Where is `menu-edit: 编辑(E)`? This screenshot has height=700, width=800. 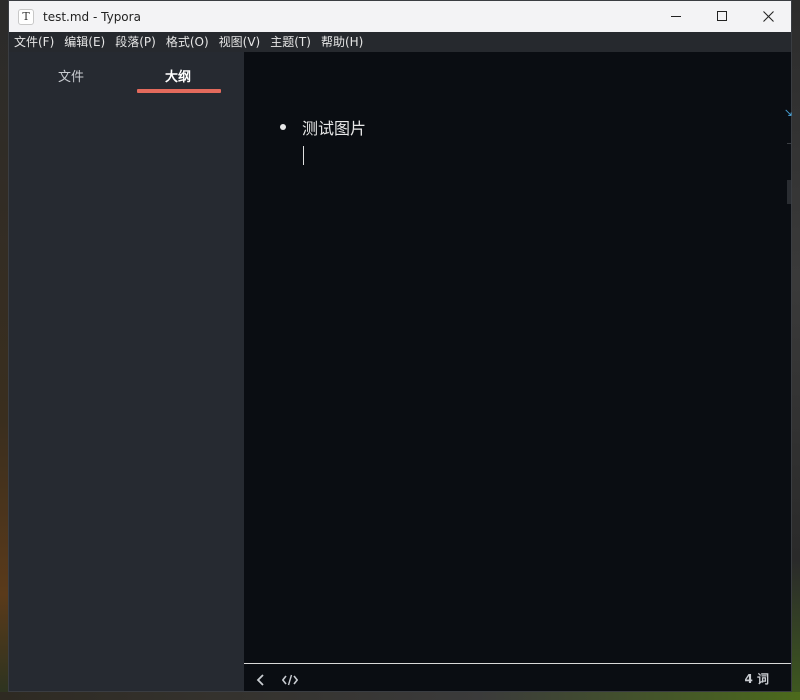 menu-edit: 编辑(E) is located at coordinates (84, 42).